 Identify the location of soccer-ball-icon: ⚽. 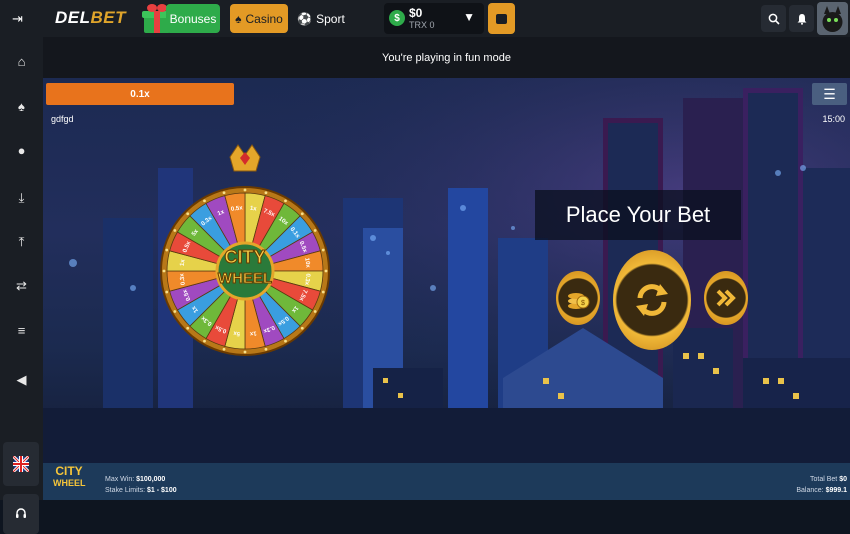
(305, 18).